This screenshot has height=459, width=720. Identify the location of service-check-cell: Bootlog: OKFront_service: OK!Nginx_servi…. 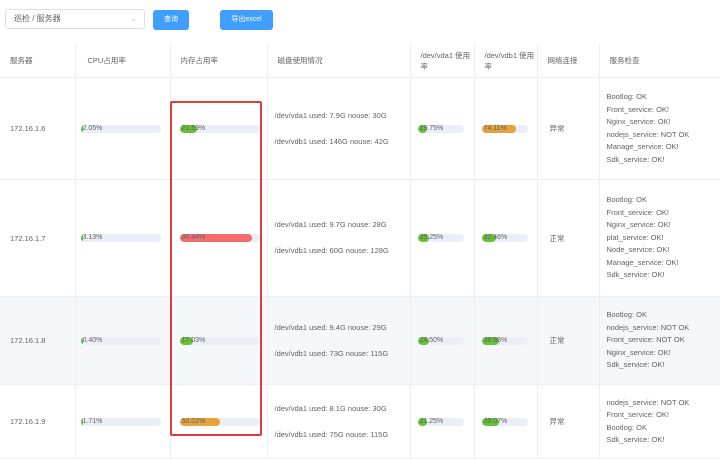
(659, 129).